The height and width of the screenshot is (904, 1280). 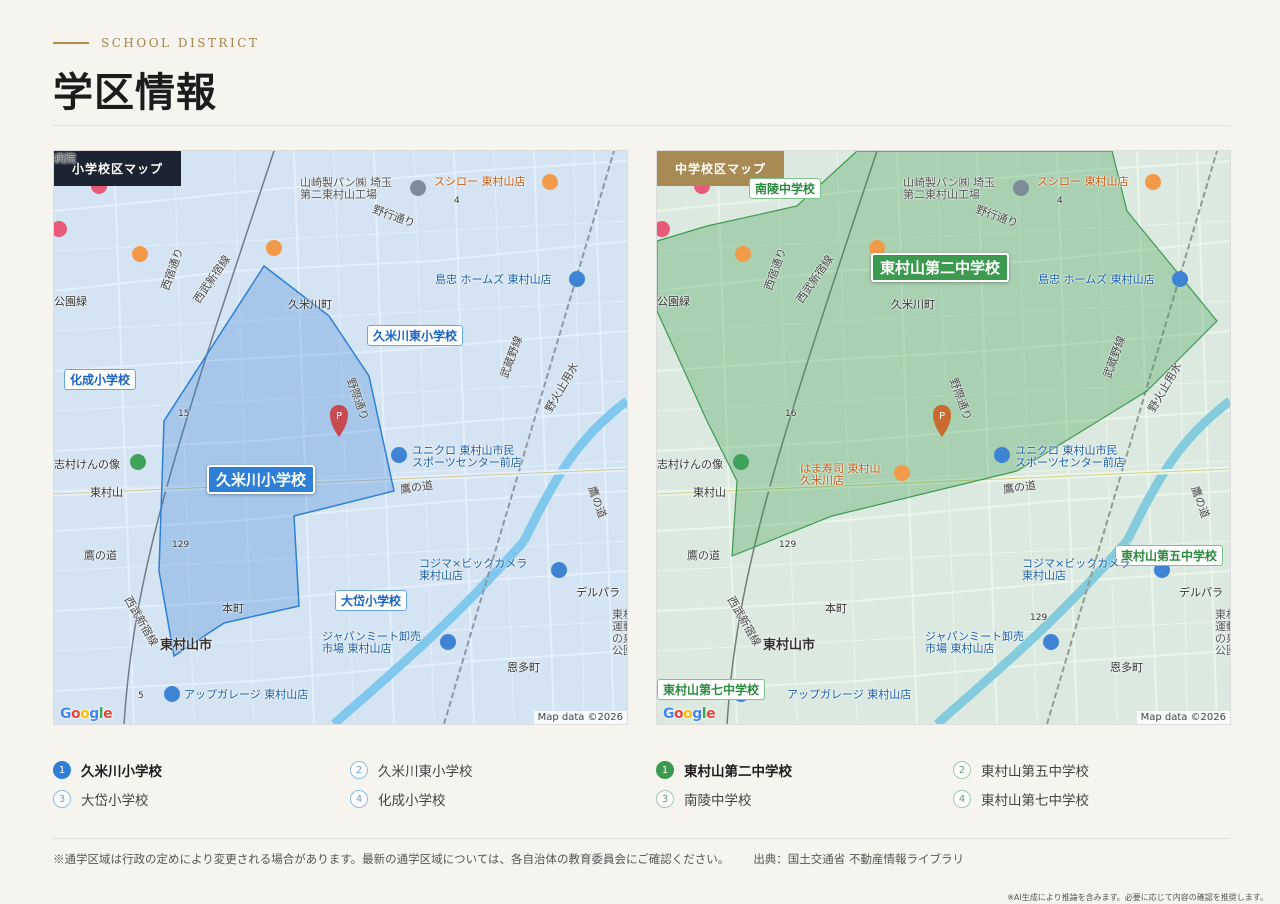 I want to click on school-label-onta: 大岱小学校, so click(x=371, y=600).